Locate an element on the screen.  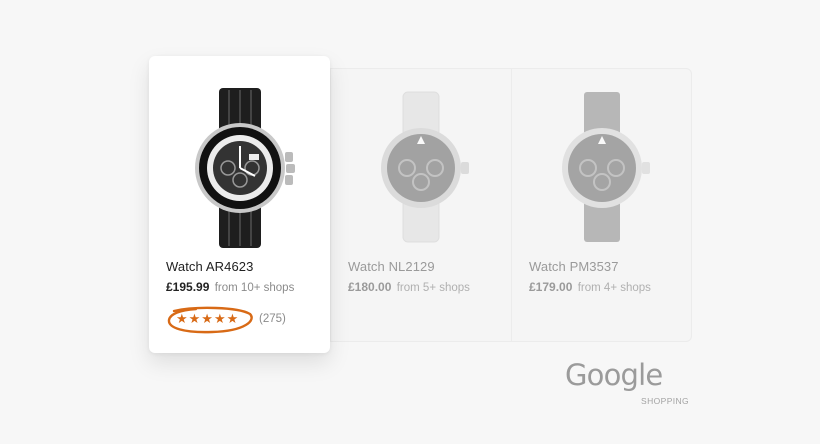
shop-count: from 10+ shops is located at coordinates (254, 288).